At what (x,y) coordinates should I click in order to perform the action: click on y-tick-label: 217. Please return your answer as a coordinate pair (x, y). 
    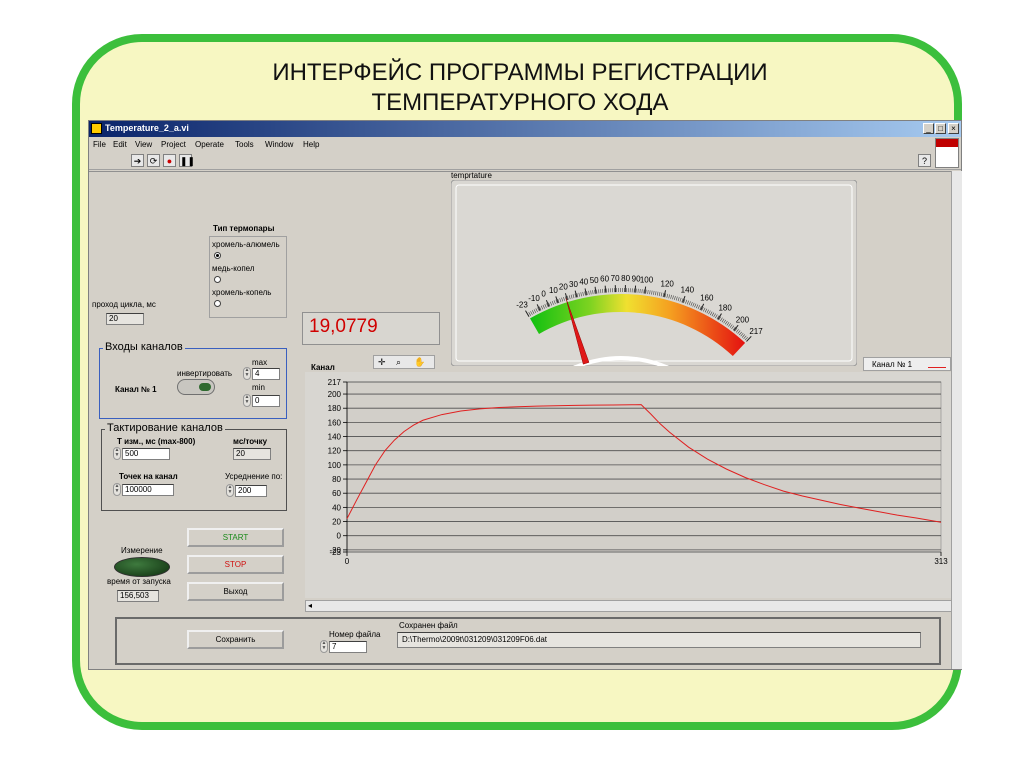
    Looking at the image, I should click on (335, 382).